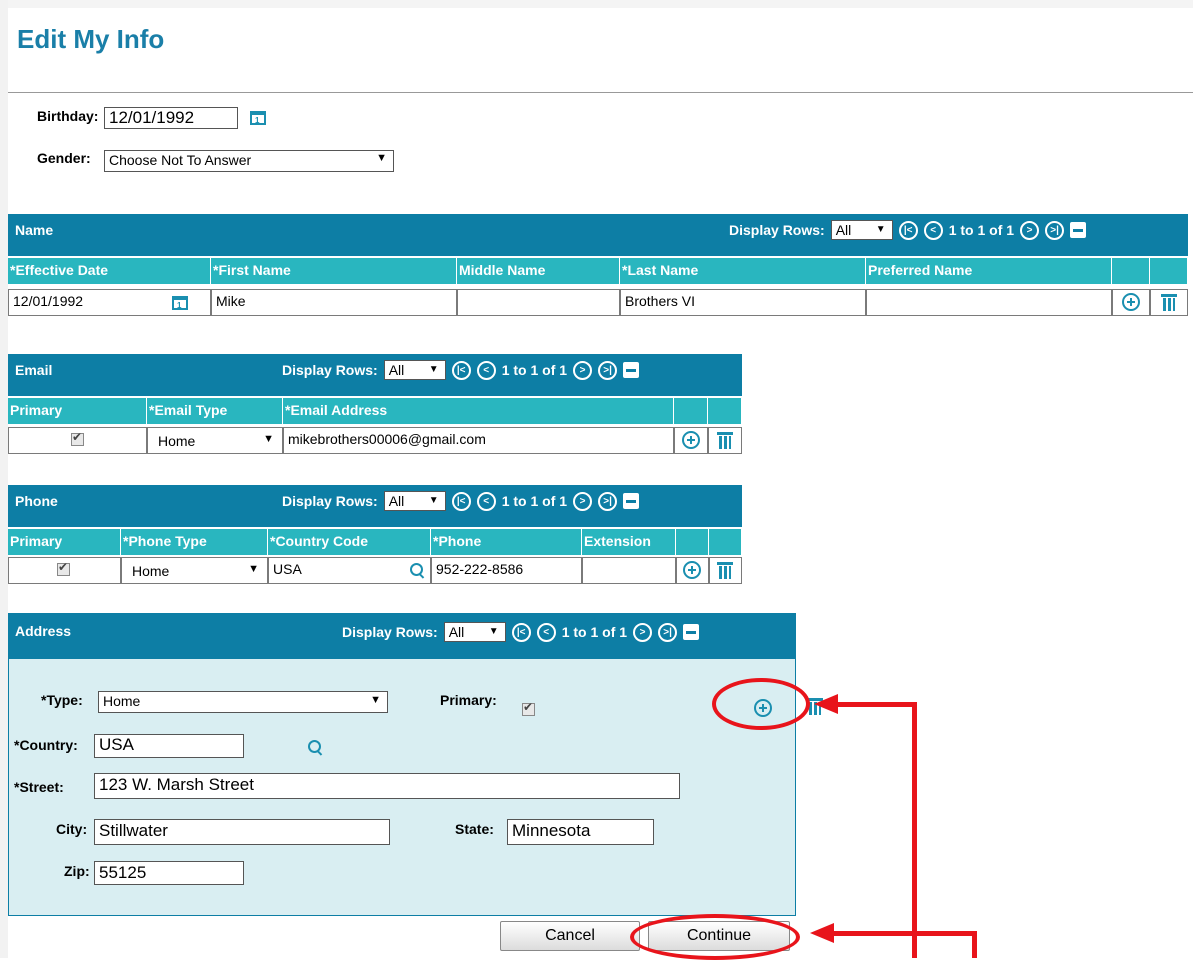 Image resolution: width=1193 pixels, height=960 pixels. Describe the element at coordinates (169, 746) in the screenshot. I see `country-input: USA` at that location.